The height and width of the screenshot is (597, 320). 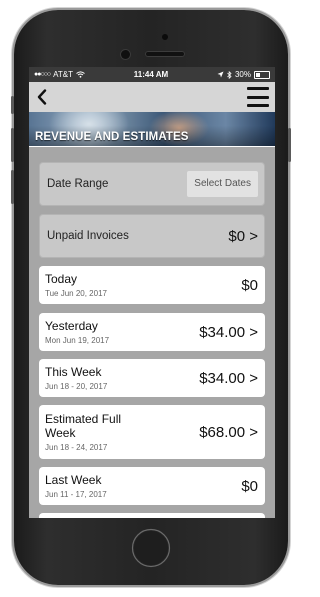 What do you see at coordinates (152, 236) in the screenshot?
I see `unpaid-invoices-row: Unpaid Invoices $0 >` at bounding box center [152, 236].